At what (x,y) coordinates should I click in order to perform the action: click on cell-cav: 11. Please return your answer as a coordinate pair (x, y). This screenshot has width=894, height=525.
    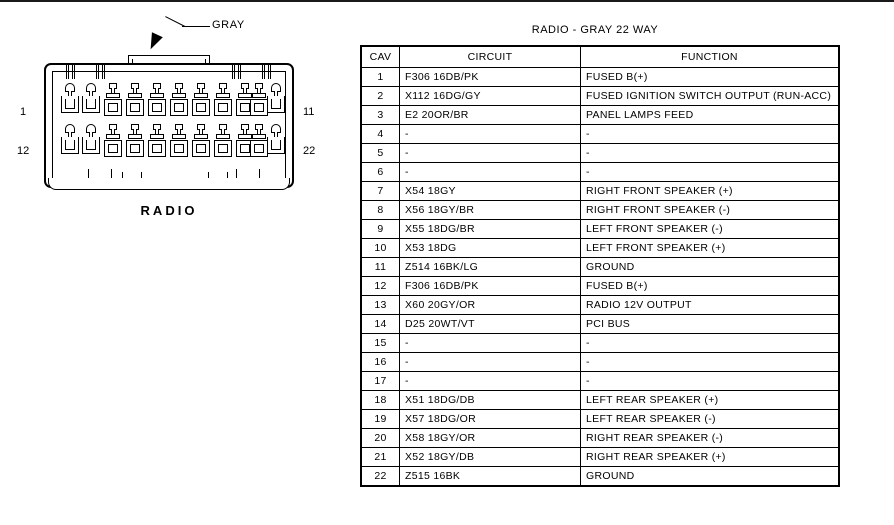
    Looking at the image, I should click on (380, 267).